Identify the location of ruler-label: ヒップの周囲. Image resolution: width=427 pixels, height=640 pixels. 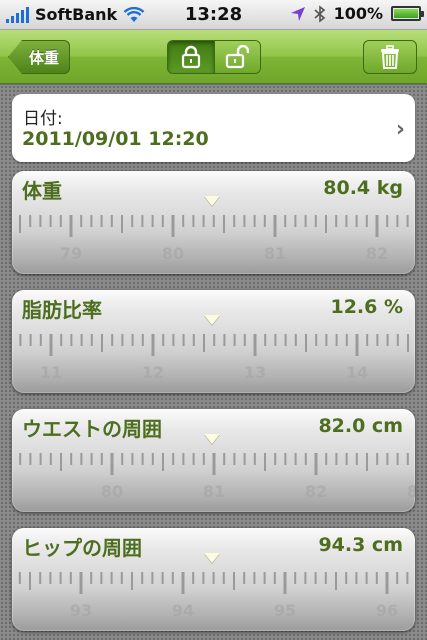
(82, 548).